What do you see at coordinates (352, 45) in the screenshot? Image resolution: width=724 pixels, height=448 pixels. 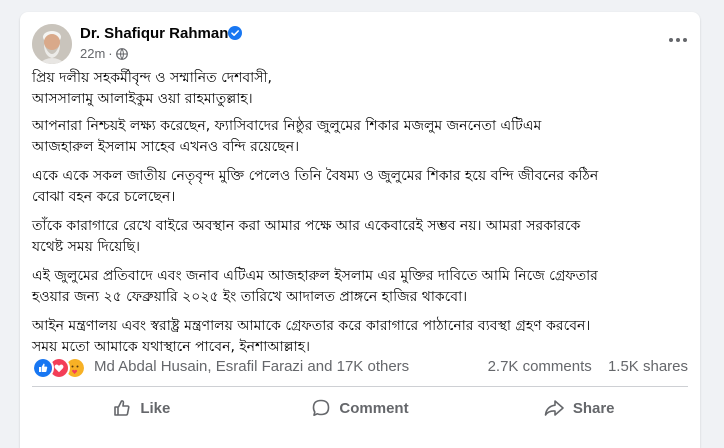 I see `post-header: Dr. Shafiqur Rahman 22m ·` at bounding box center [352, 45].